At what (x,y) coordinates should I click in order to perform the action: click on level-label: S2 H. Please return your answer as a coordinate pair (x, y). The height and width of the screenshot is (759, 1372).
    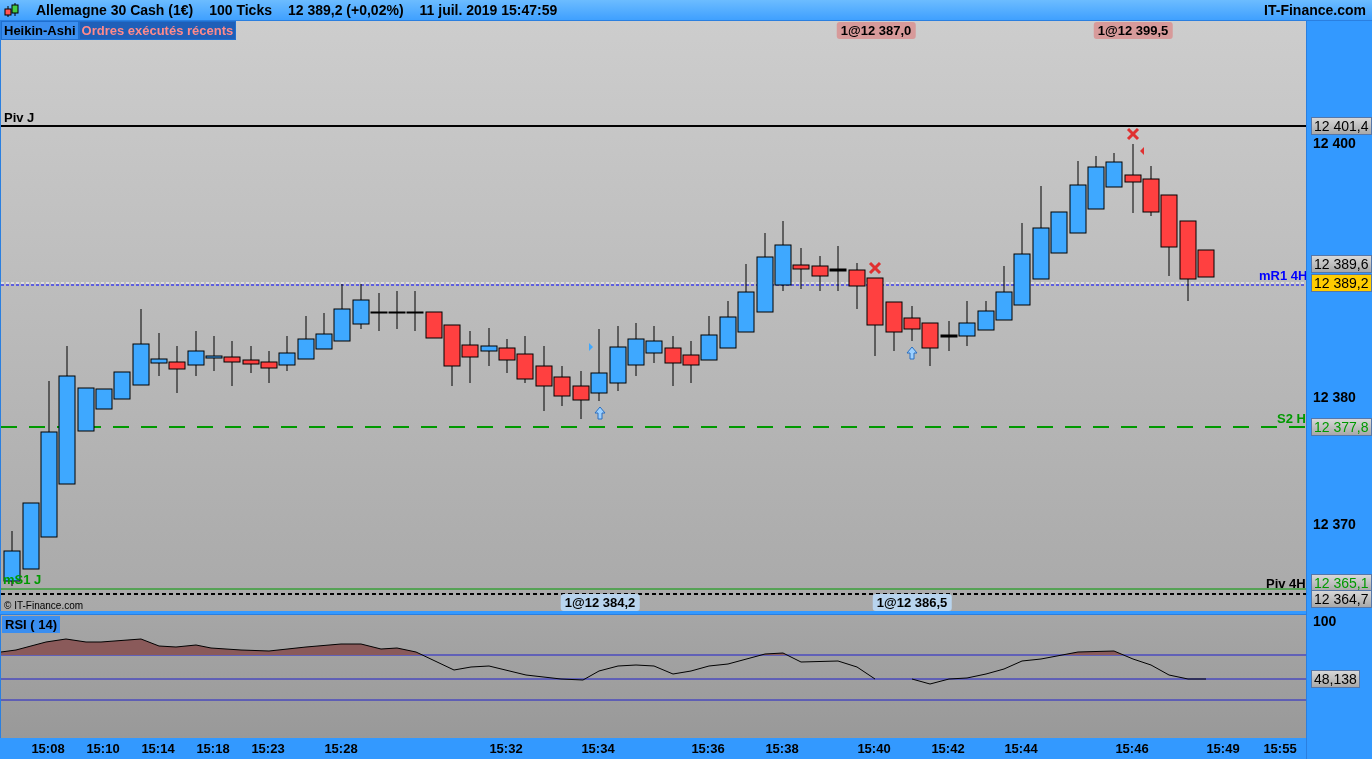
    Looking at the image, I should click on (1291, 418).